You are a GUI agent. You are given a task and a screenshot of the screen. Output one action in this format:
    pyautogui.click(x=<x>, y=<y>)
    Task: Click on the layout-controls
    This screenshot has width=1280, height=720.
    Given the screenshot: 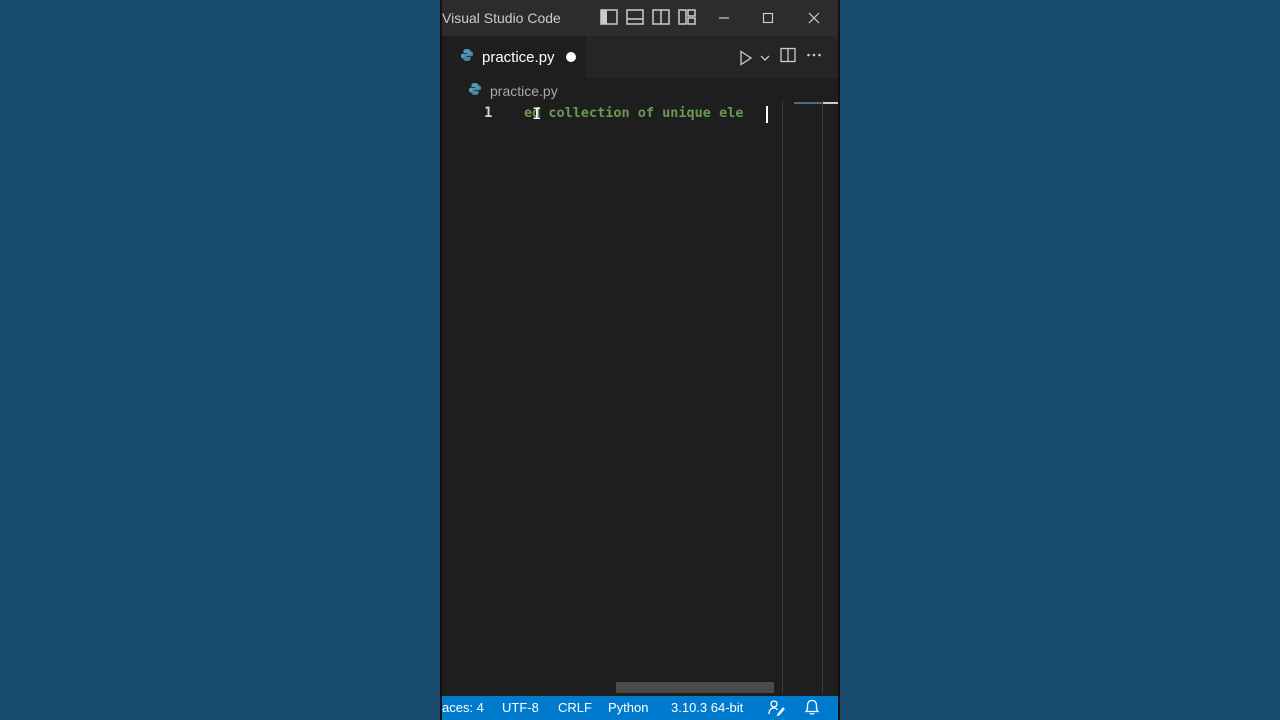 What is the action you would take?
    pyautogui.click(x=648, y=17)
    